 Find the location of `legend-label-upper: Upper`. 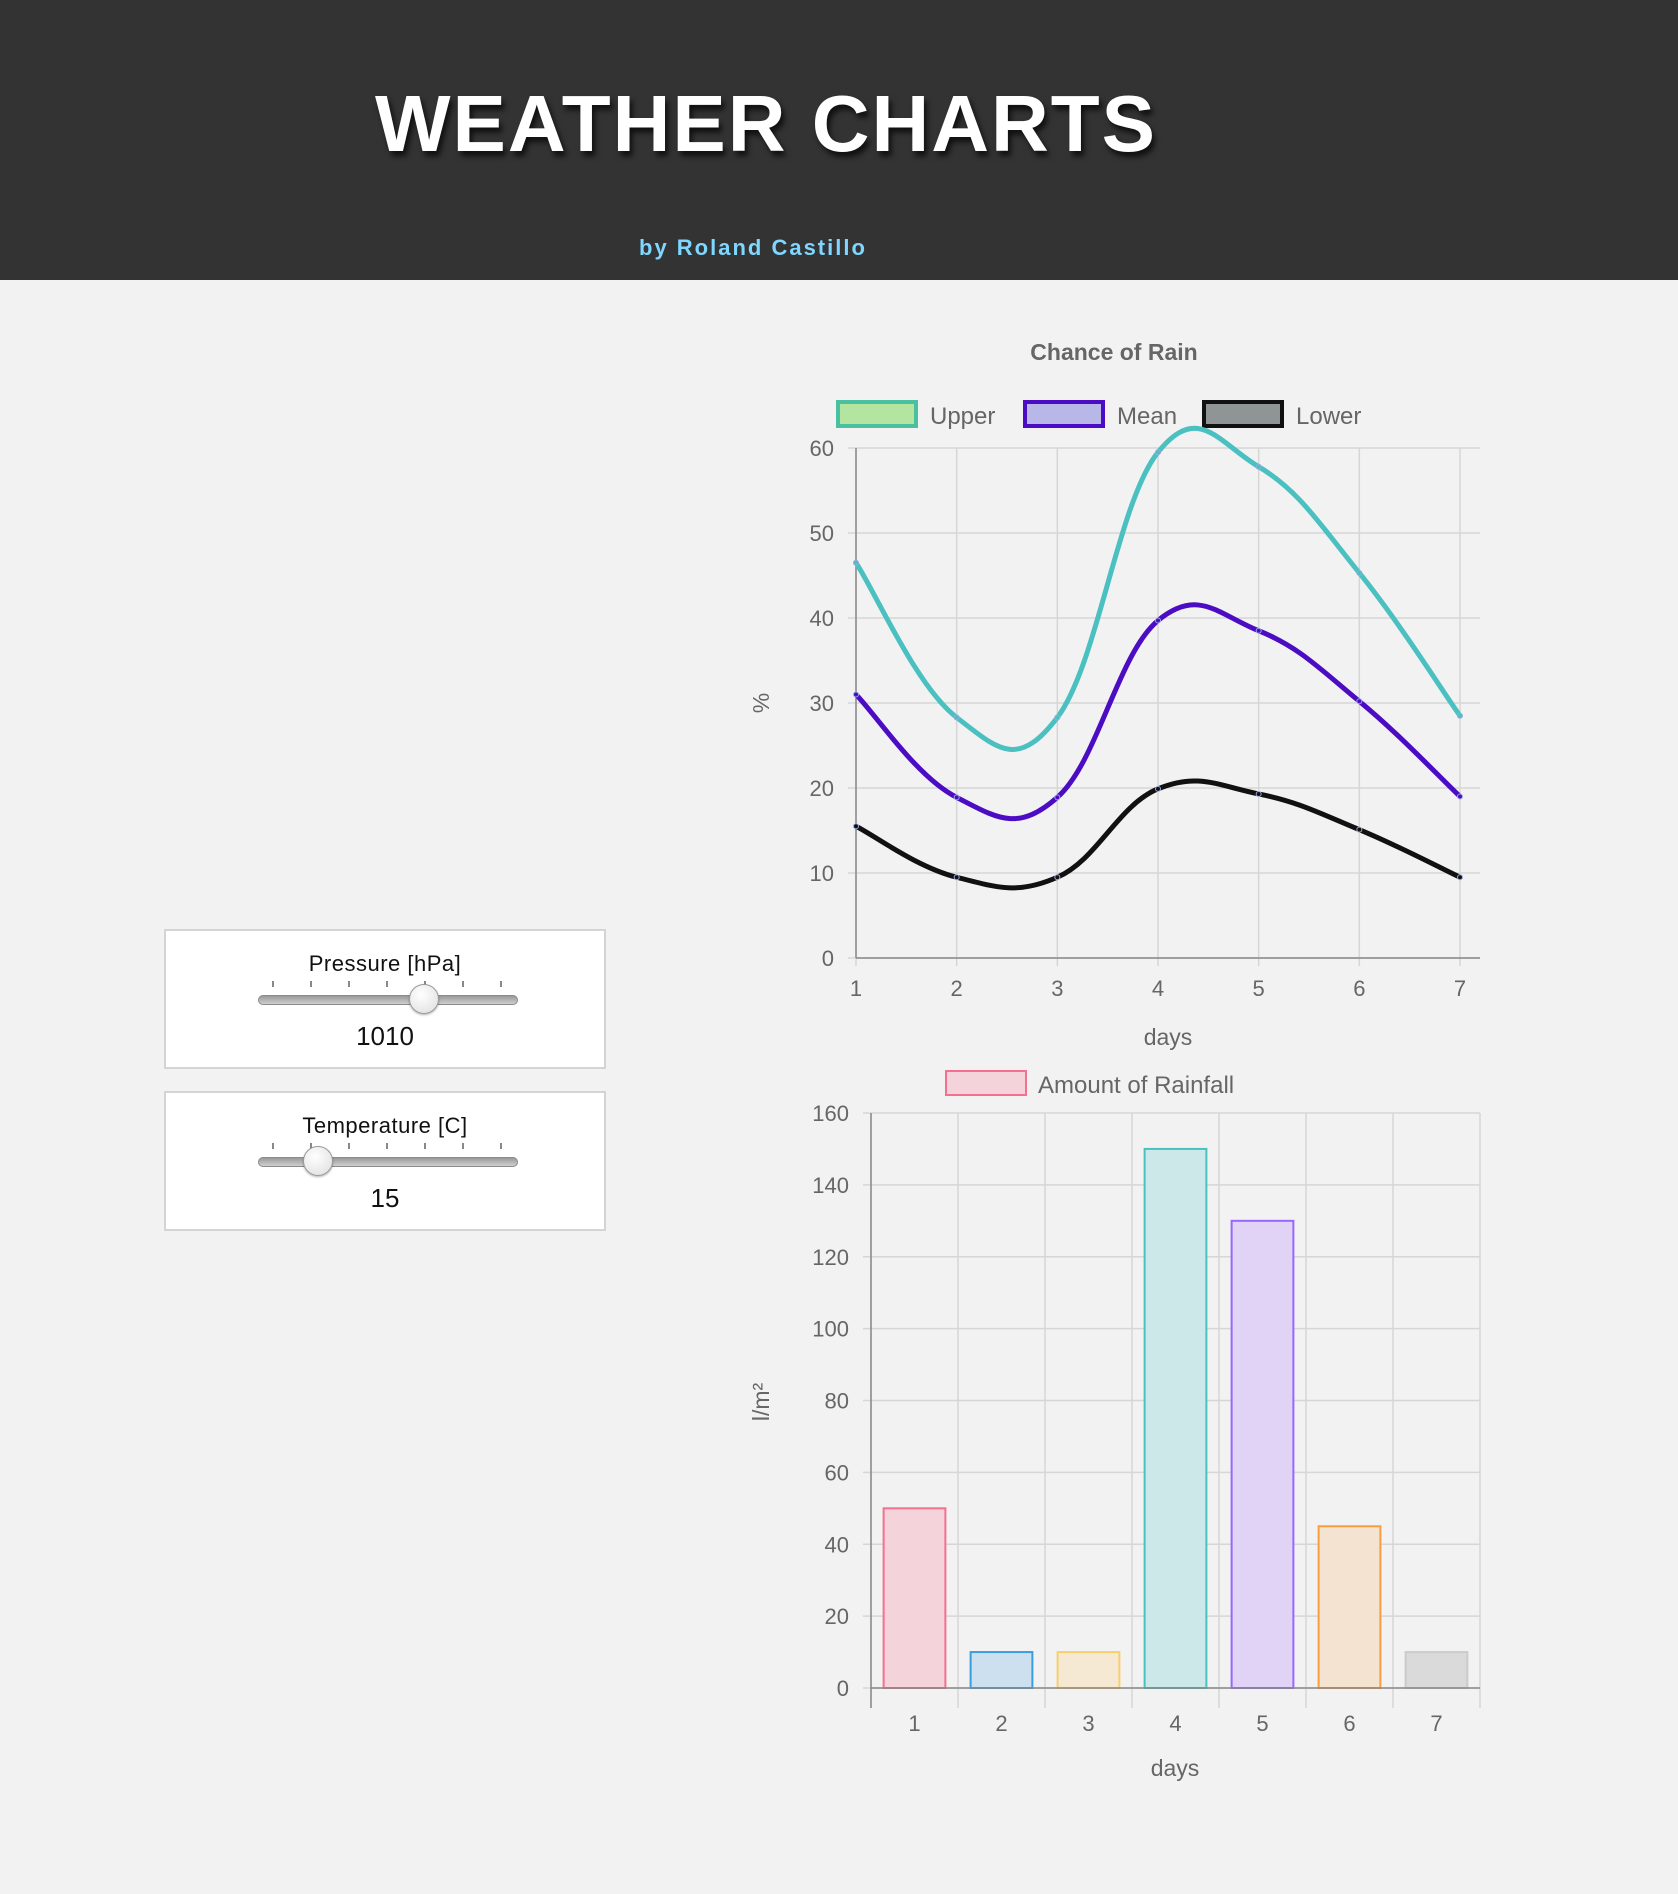

legend-label-upper: Upper is located at coordinates (962, 416).